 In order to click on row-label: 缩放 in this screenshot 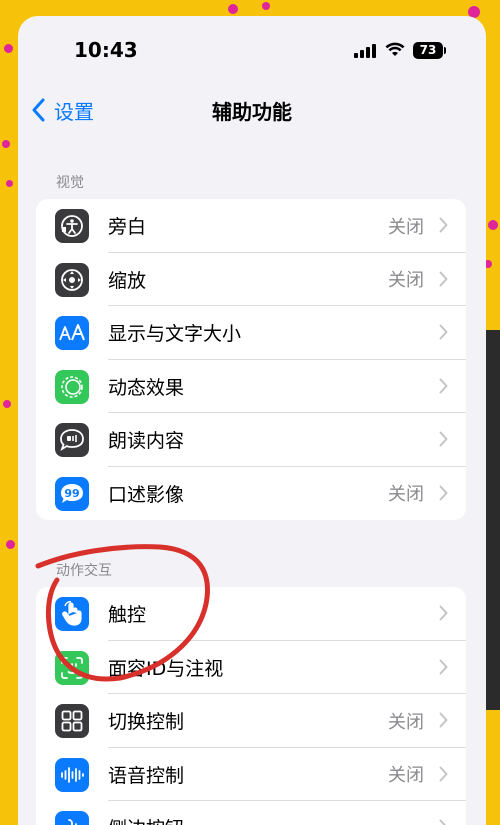, I will do `click(127, 280)`.